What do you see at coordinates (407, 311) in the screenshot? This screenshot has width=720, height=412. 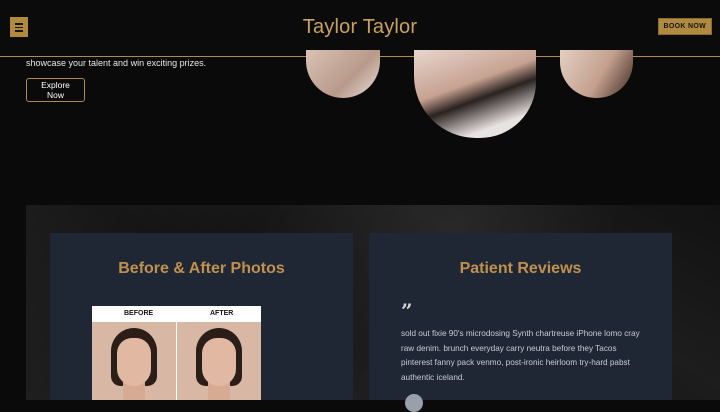 I see `quote-icon: ”` at bounding box center [407, 311].